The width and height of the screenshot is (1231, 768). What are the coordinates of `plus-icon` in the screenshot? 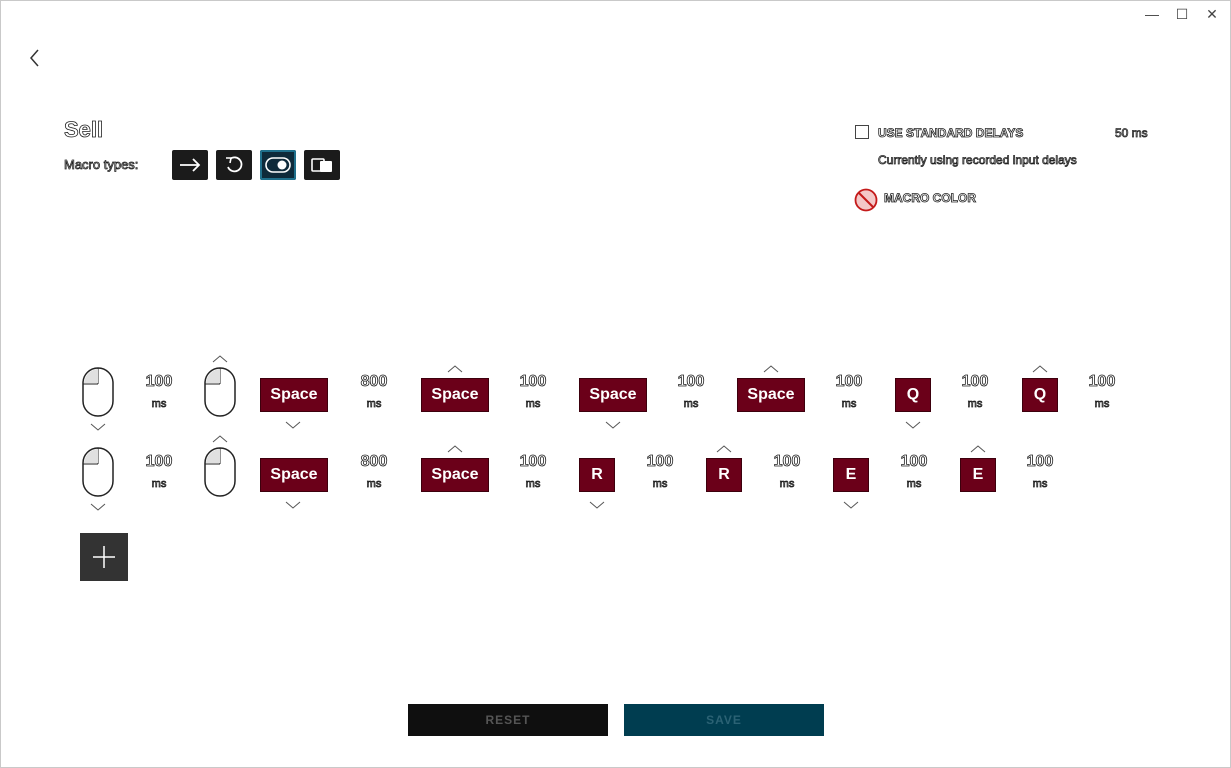 It's located at (104, 557).